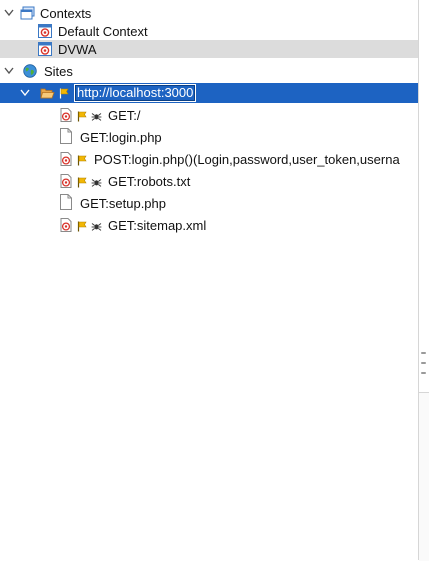 The image size is (429, 561). I want to click on tree-node-label: Default Context, so click(103, 31).